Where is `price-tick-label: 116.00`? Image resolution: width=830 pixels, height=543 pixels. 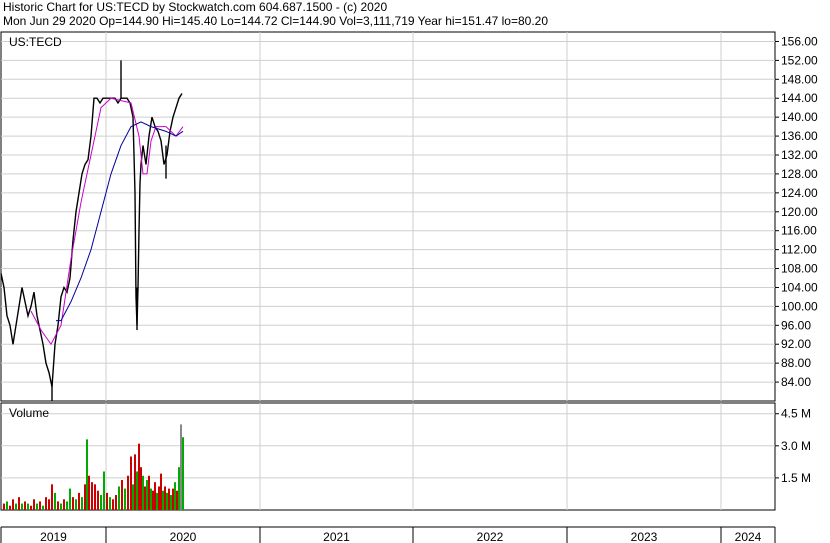 price-tick-label: 116.00 is located at coordinates (799, 231).